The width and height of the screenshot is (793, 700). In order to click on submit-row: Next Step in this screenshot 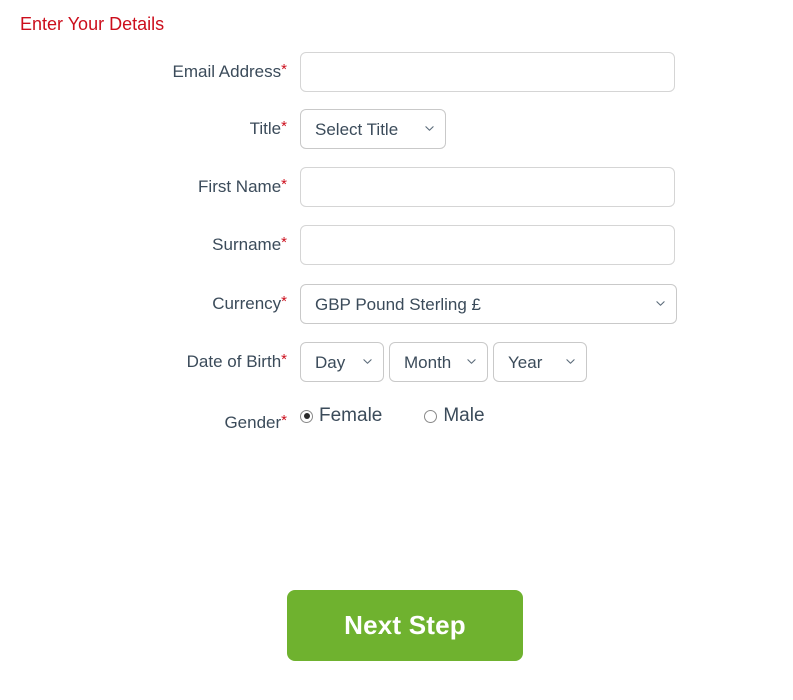, I will do `click(405, 625)`.